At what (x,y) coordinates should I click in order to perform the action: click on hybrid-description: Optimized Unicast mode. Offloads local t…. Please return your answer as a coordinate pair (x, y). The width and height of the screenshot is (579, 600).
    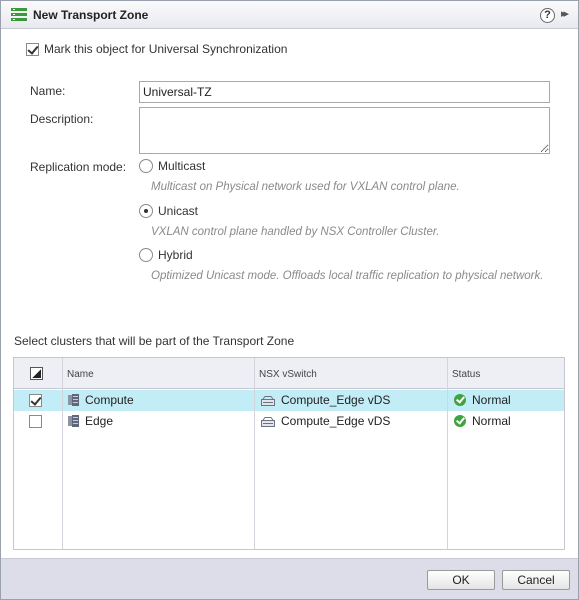
    Looking at the image, I should click on (347, 276).